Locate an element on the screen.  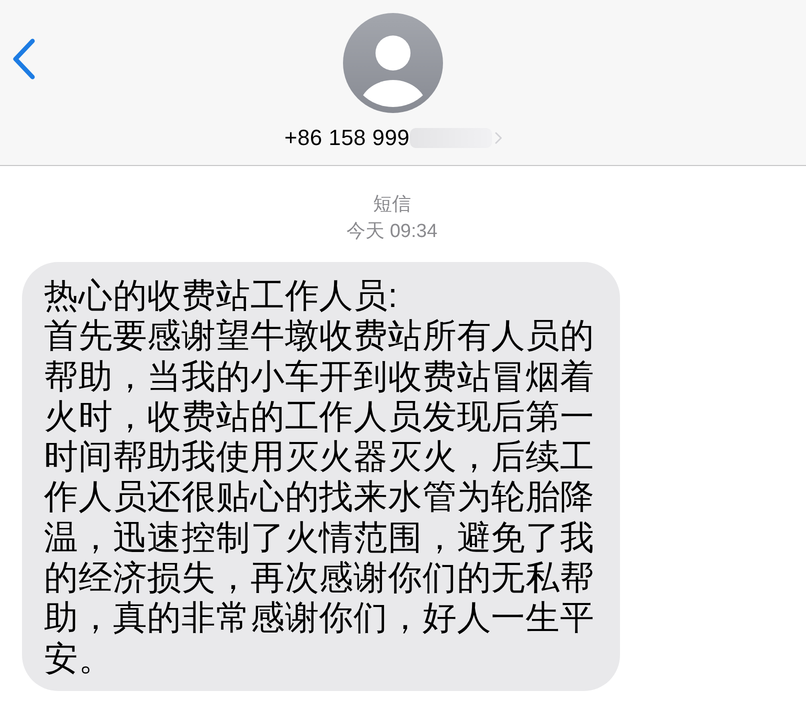
service-label: 短信 is located at coordinates (392, 205).